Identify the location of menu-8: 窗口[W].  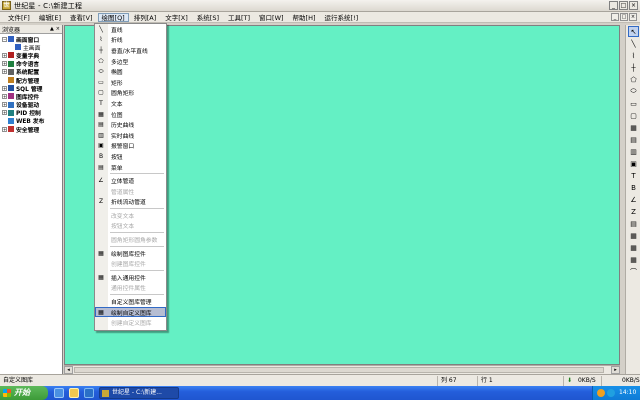
(271, 17).